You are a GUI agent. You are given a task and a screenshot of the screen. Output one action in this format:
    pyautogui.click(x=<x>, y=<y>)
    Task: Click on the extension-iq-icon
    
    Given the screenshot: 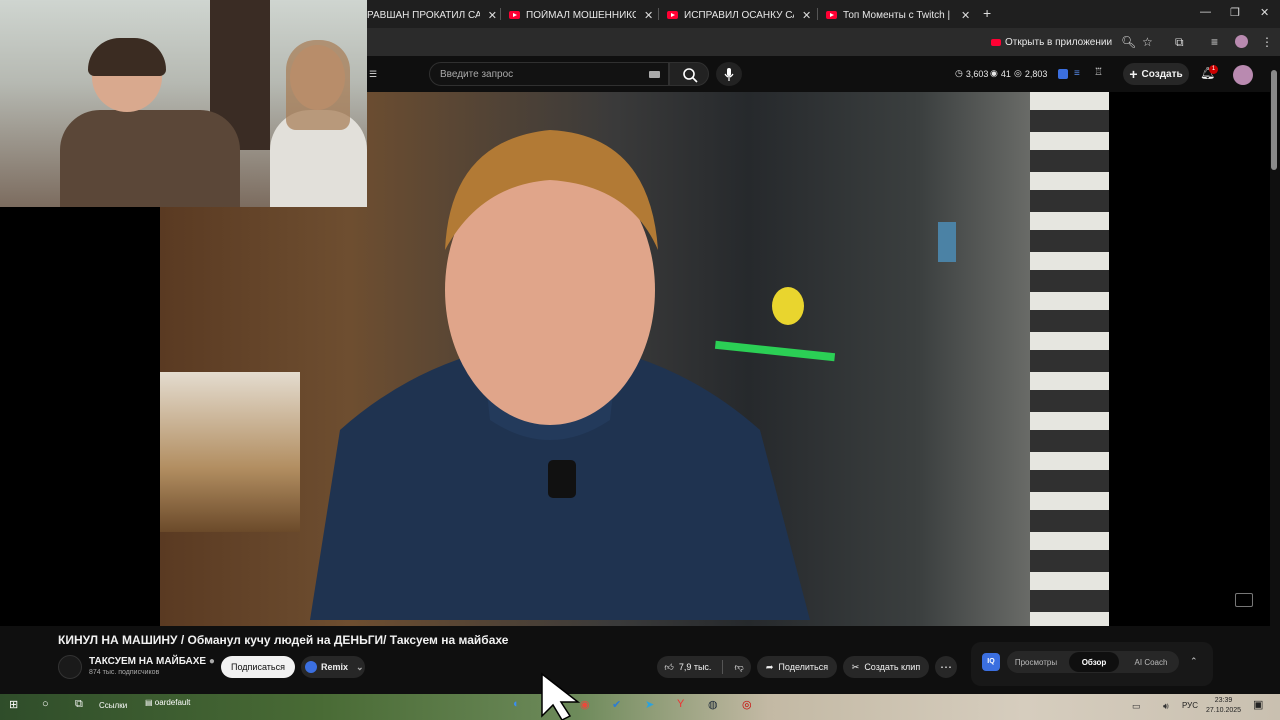 What is the action you would take?
    pyautogui.click(x=1063, y=74)
    